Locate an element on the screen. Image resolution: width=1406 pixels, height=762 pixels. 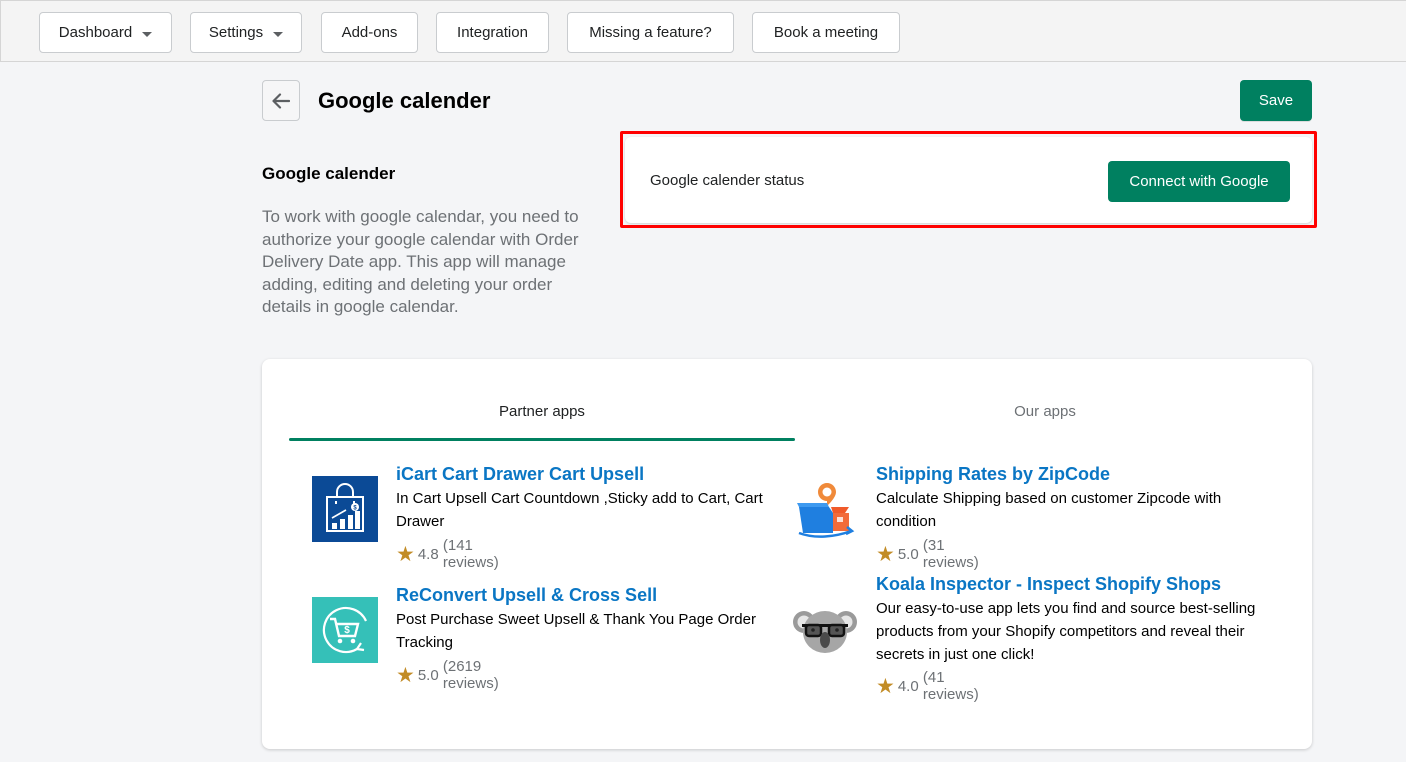
rating-value: 4.0 is located at coordinates (908, 686).